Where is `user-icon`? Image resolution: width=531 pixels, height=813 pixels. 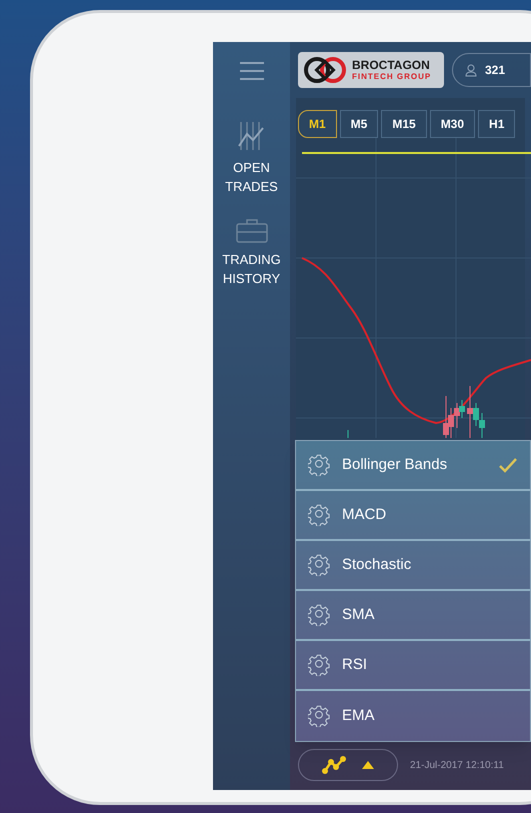
user-icon is located at coordinates (471, 70).